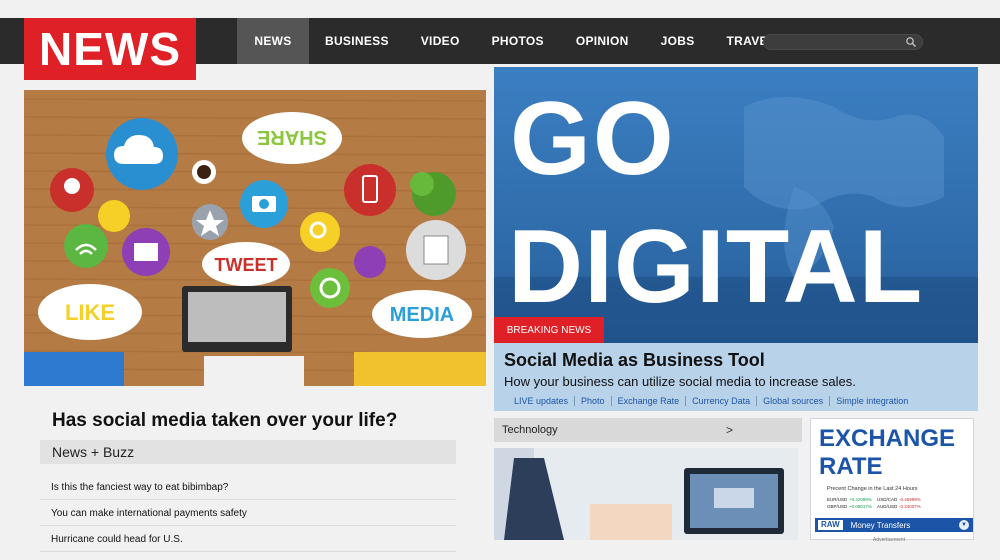  Describe the element at coordinates (542, 401) in the screenshot. I see `link-live-updates: LIVE updates` at that location.